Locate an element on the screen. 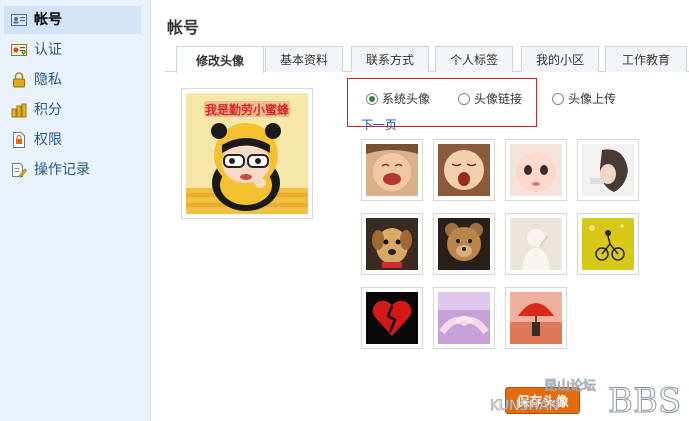 The image size is (689, 421). tab-change-avatar: 修改头像 is located at coordinates (220, 59).